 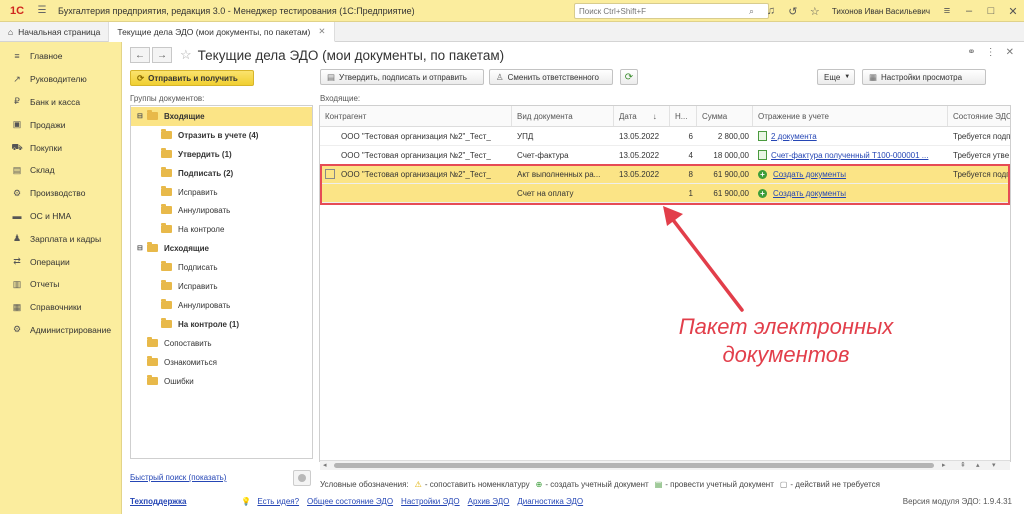 I want to click on col-header-date: Дата ↓, so click(x=642, y=116).